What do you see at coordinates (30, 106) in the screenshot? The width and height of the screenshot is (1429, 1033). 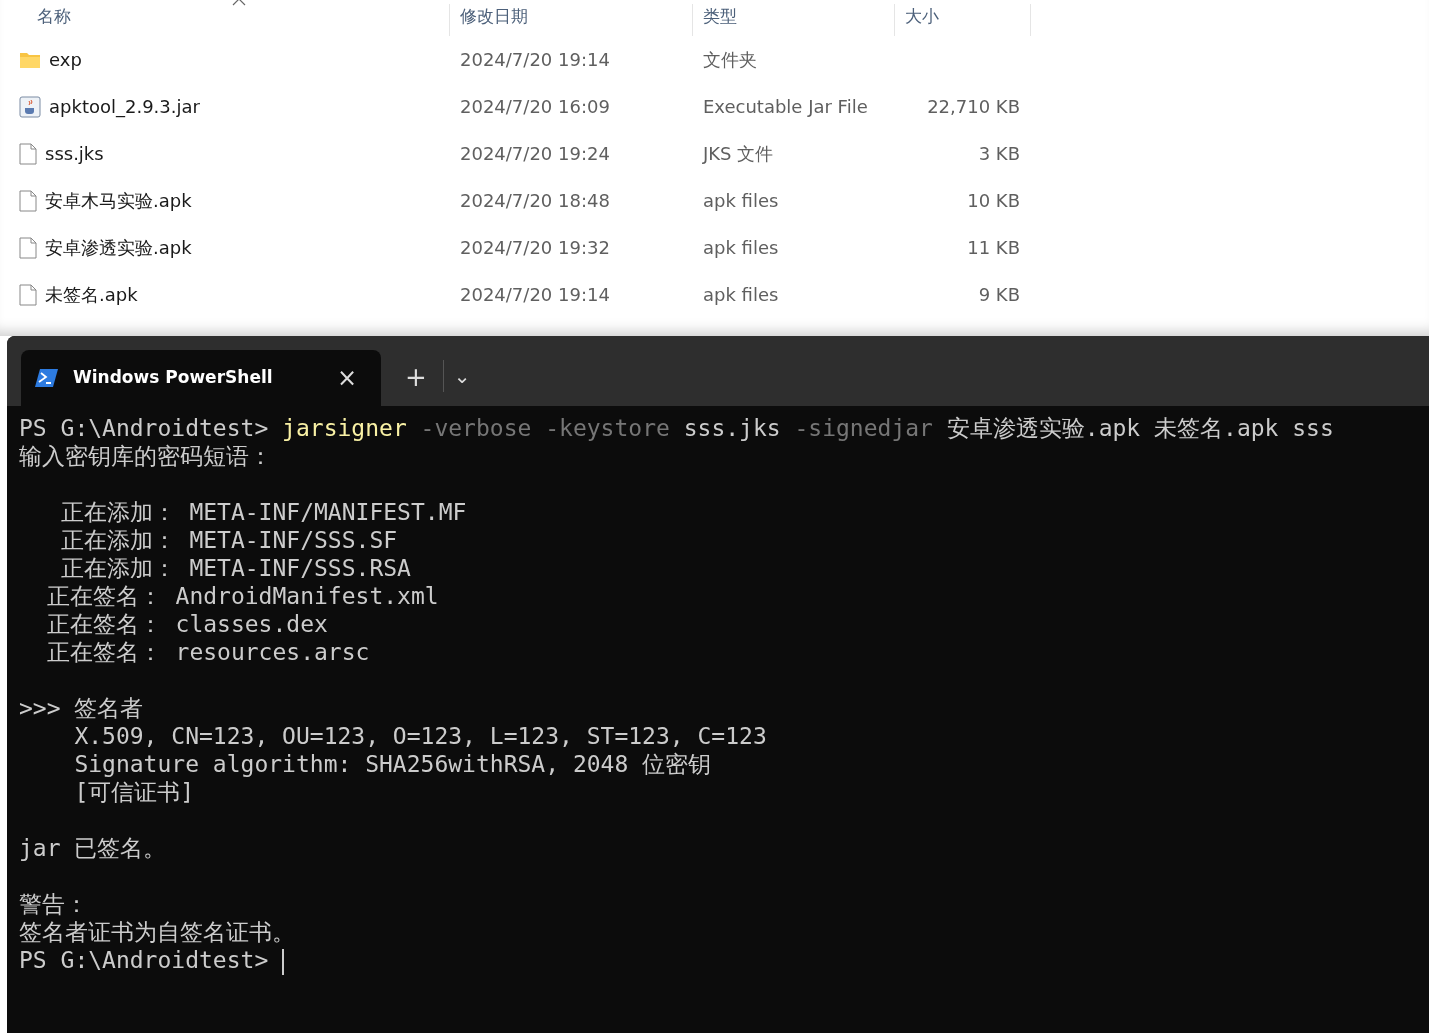 I see `coffee-cup-icon` at bounding box center [30, 106].